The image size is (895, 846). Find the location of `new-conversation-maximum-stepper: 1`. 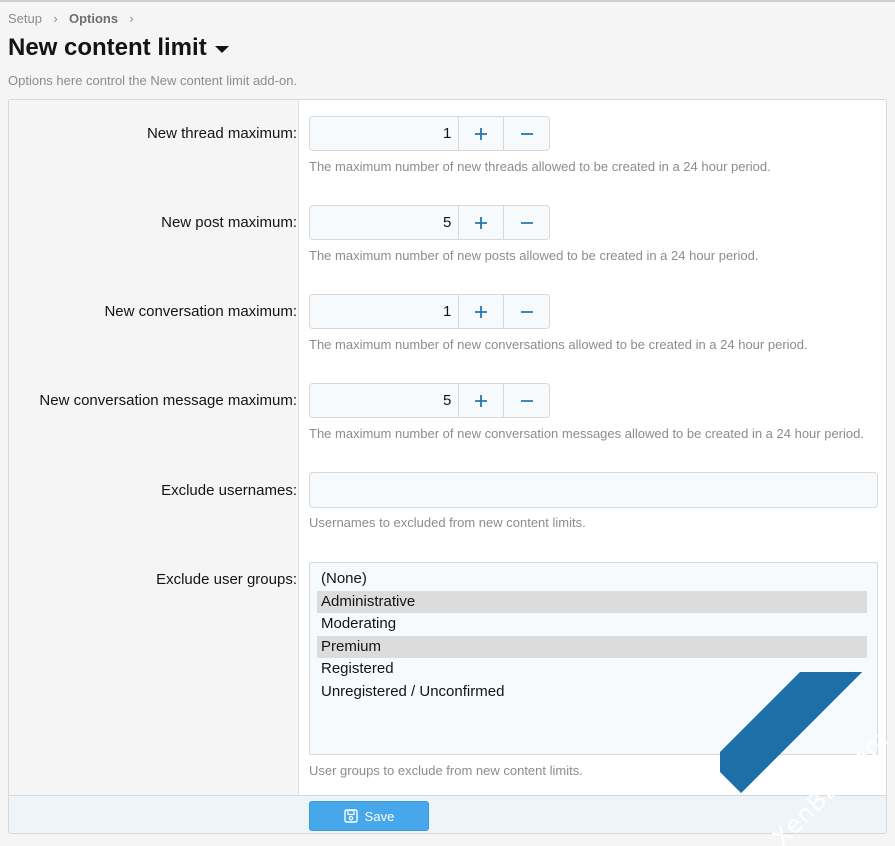

new-conversation-maximum-stepper: 1 is located at coordinates (429, 311).